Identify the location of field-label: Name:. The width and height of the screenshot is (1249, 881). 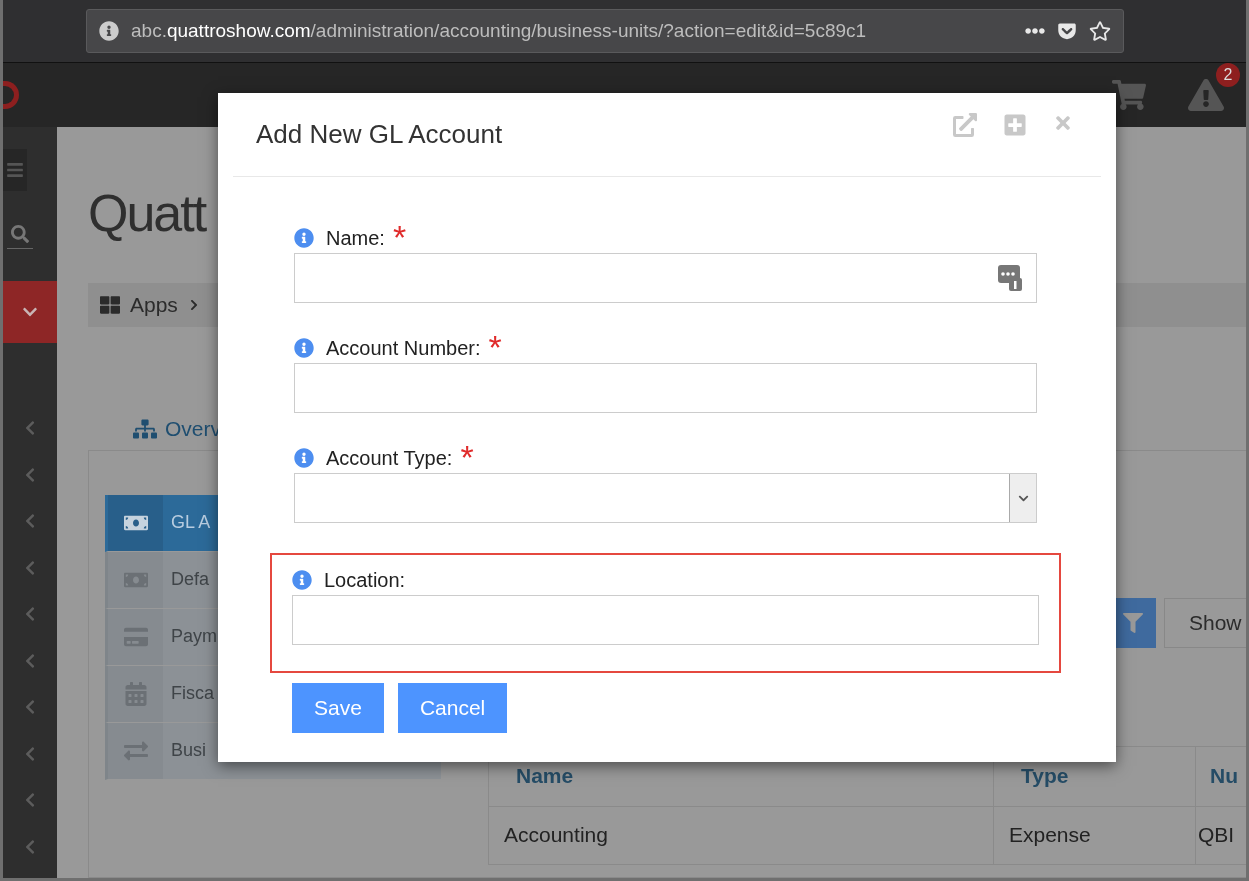
(355, 238).